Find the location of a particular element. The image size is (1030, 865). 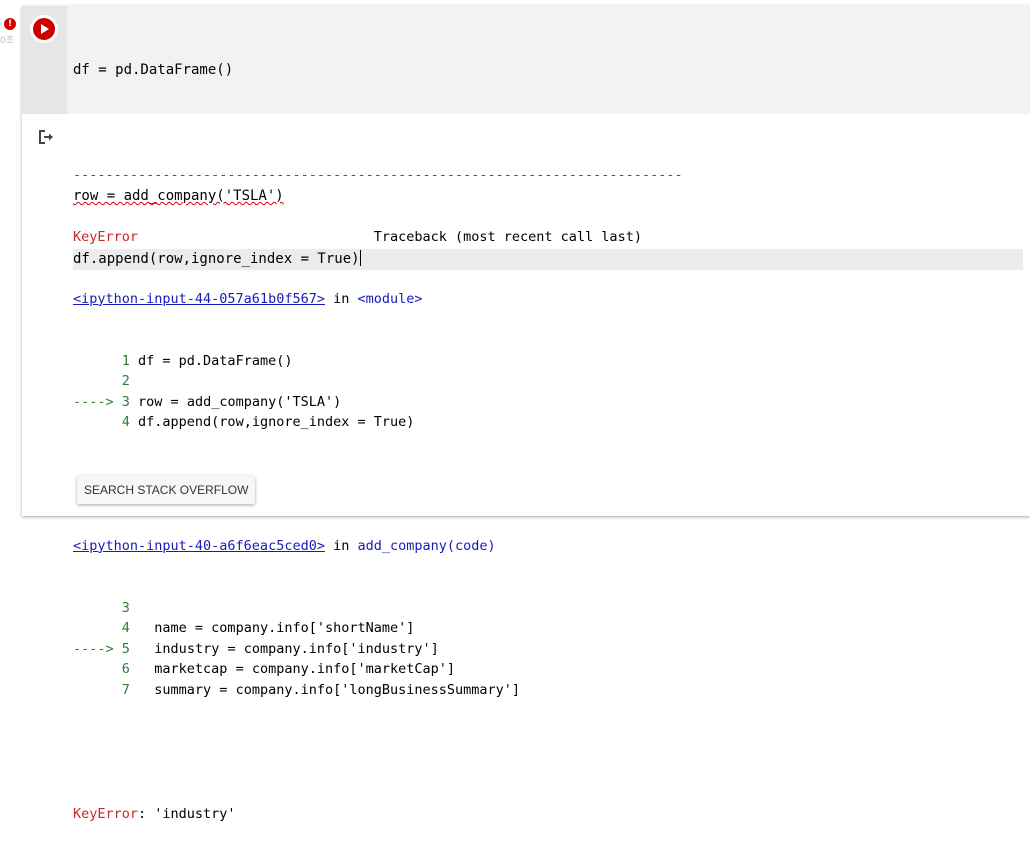

traceback-line-number: 2 is located at coordinates (126, 381).